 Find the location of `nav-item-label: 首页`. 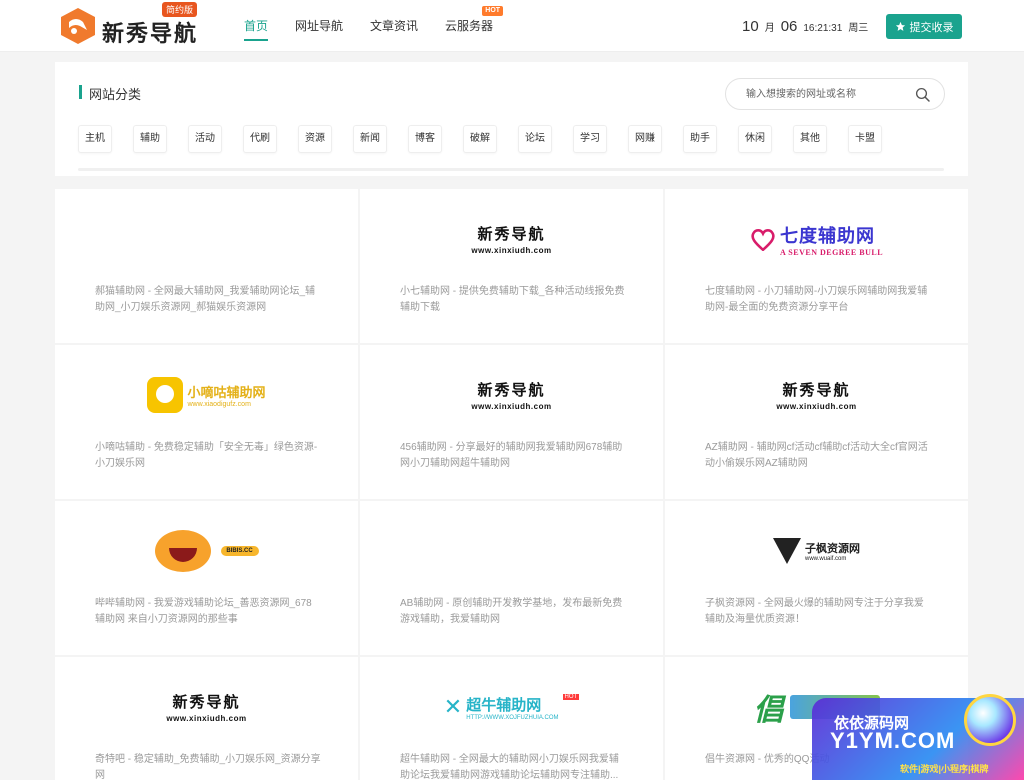

nav-item-label: 首页 is located at coordinates (256, 26).